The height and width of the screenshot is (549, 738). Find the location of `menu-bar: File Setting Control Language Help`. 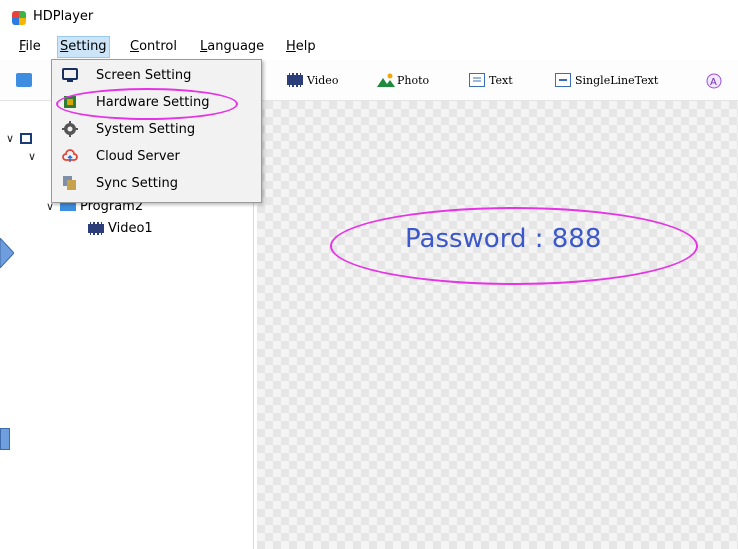

menu-bar: File Setting Control Language Help is located at coordinates (369, 46).